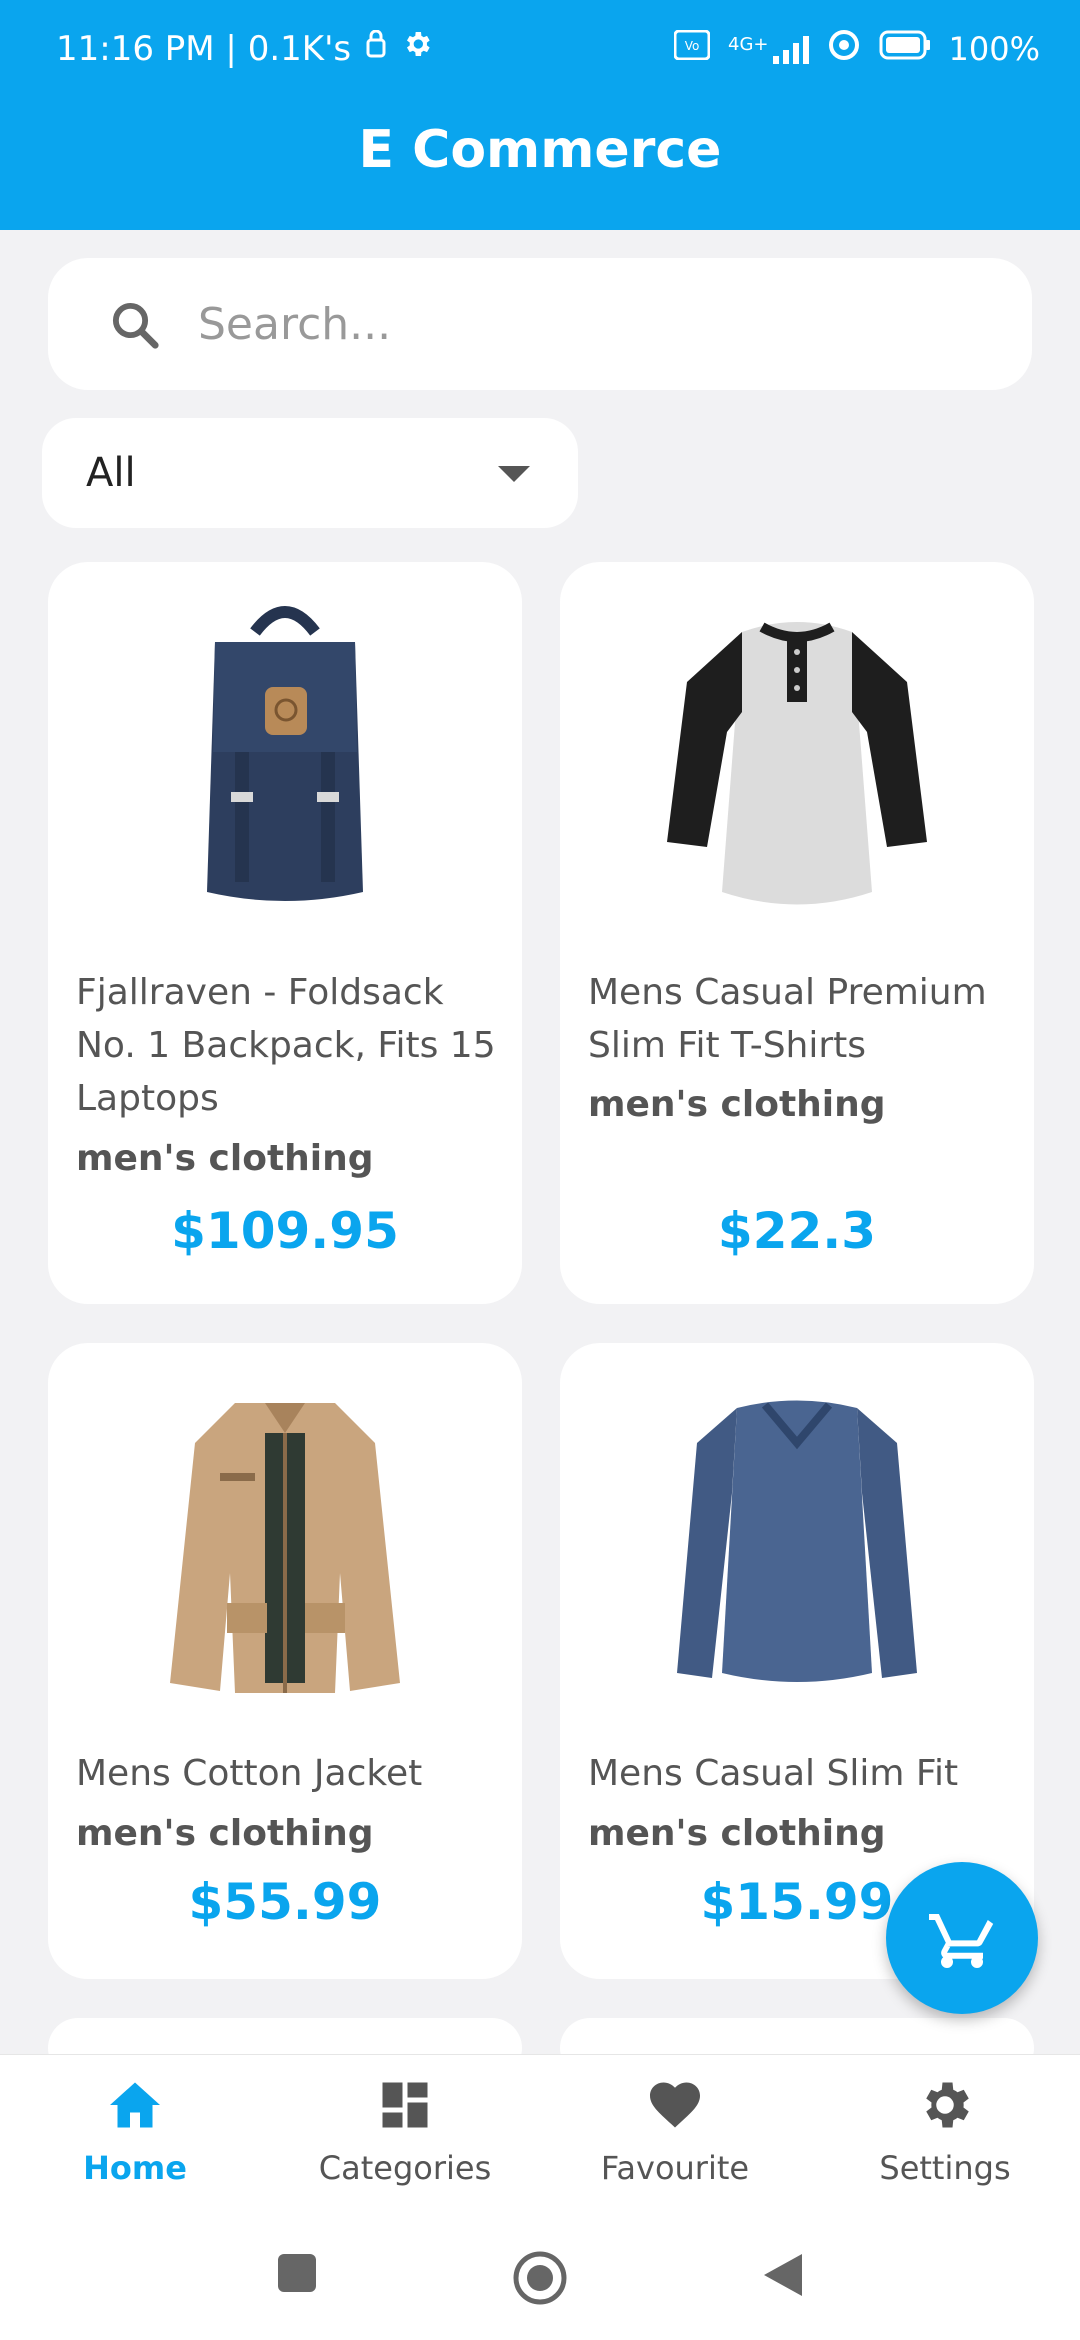  I want to click on circle-home-icon, so click(540, 2278).